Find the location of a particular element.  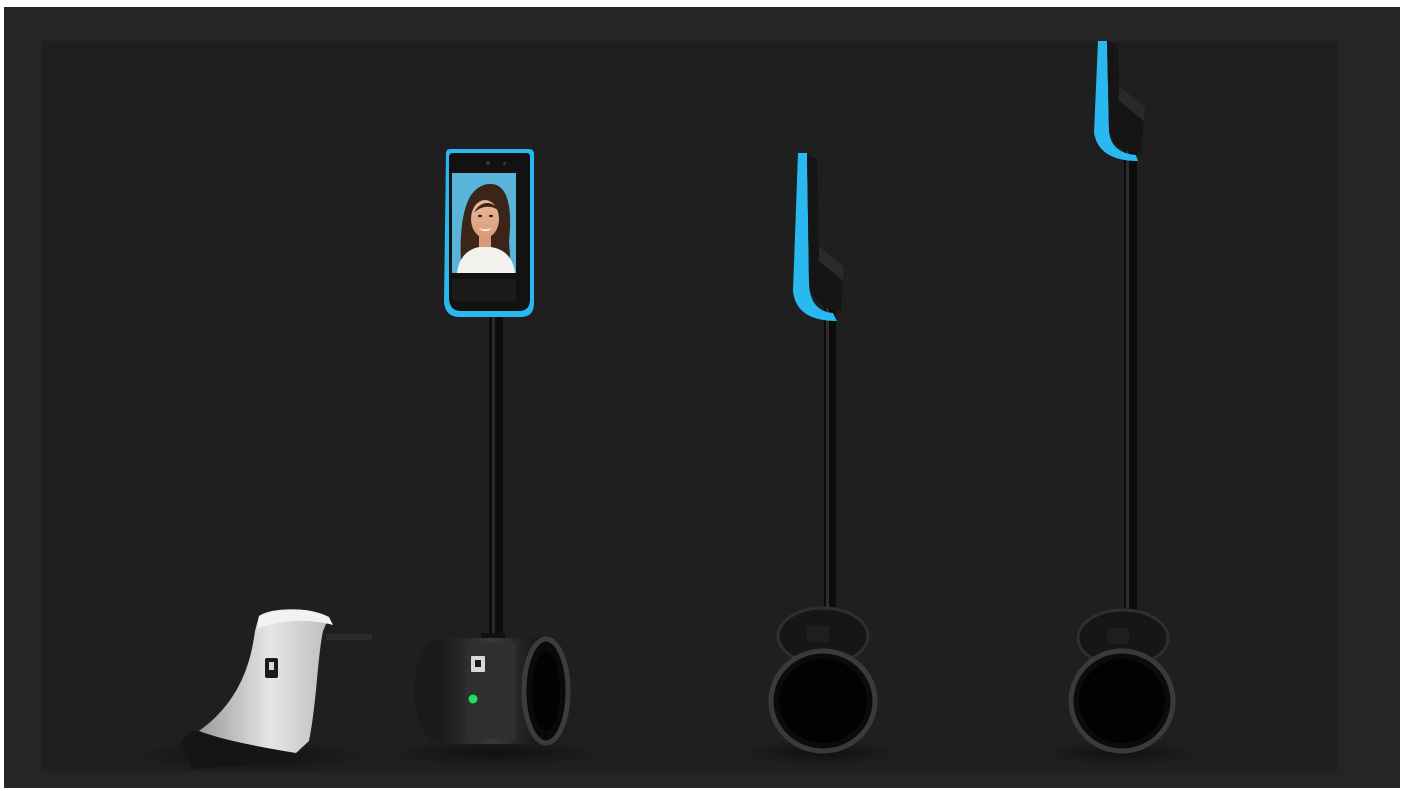

dock-logo-icon is located at coordinates (271, 668).